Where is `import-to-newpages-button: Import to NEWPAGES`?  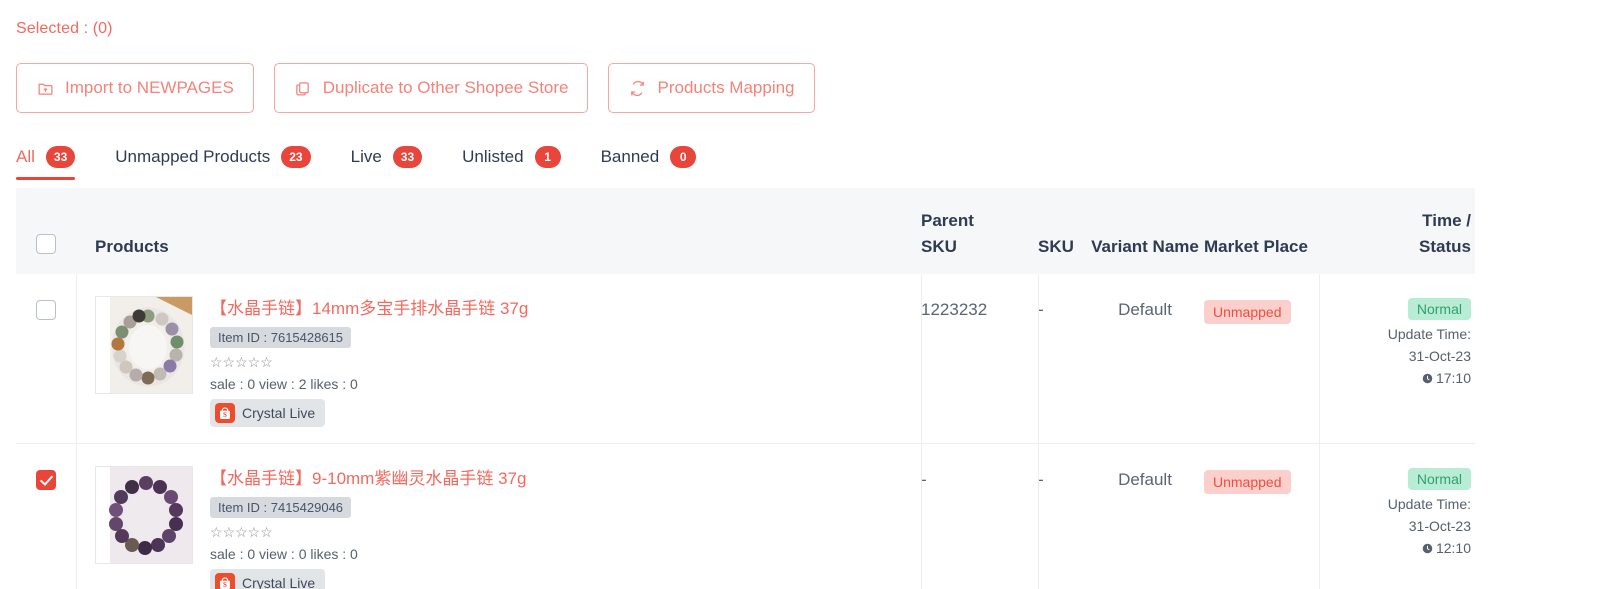 import-to-newpages-button: Import to NEWPAGES is located at coordinates (135, 88).